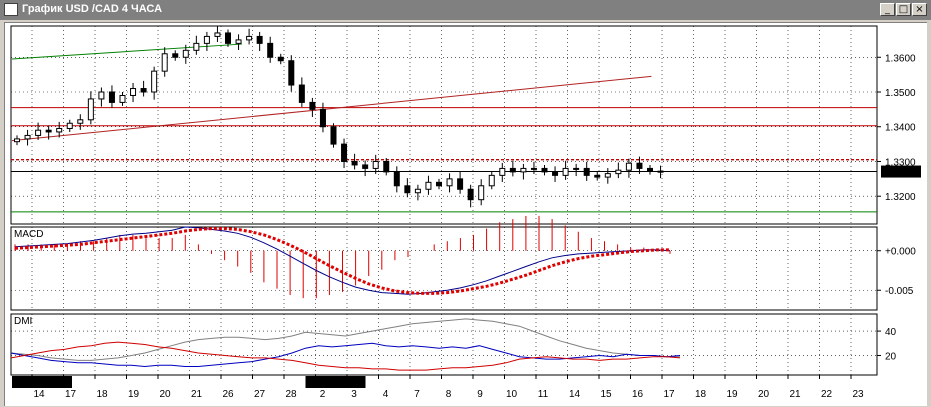 Image resolution: width=931 pixels, height=407 pixels. Describe the element at coordinates (900, 93) in the screenshot. I see `price-y-label: 1.3500` at that location.